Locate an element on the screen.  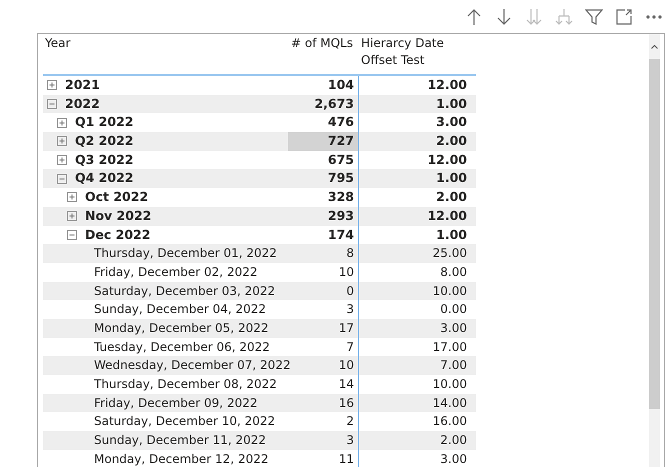
row-label: Q3 2022 is located at coordinates (104, 159).